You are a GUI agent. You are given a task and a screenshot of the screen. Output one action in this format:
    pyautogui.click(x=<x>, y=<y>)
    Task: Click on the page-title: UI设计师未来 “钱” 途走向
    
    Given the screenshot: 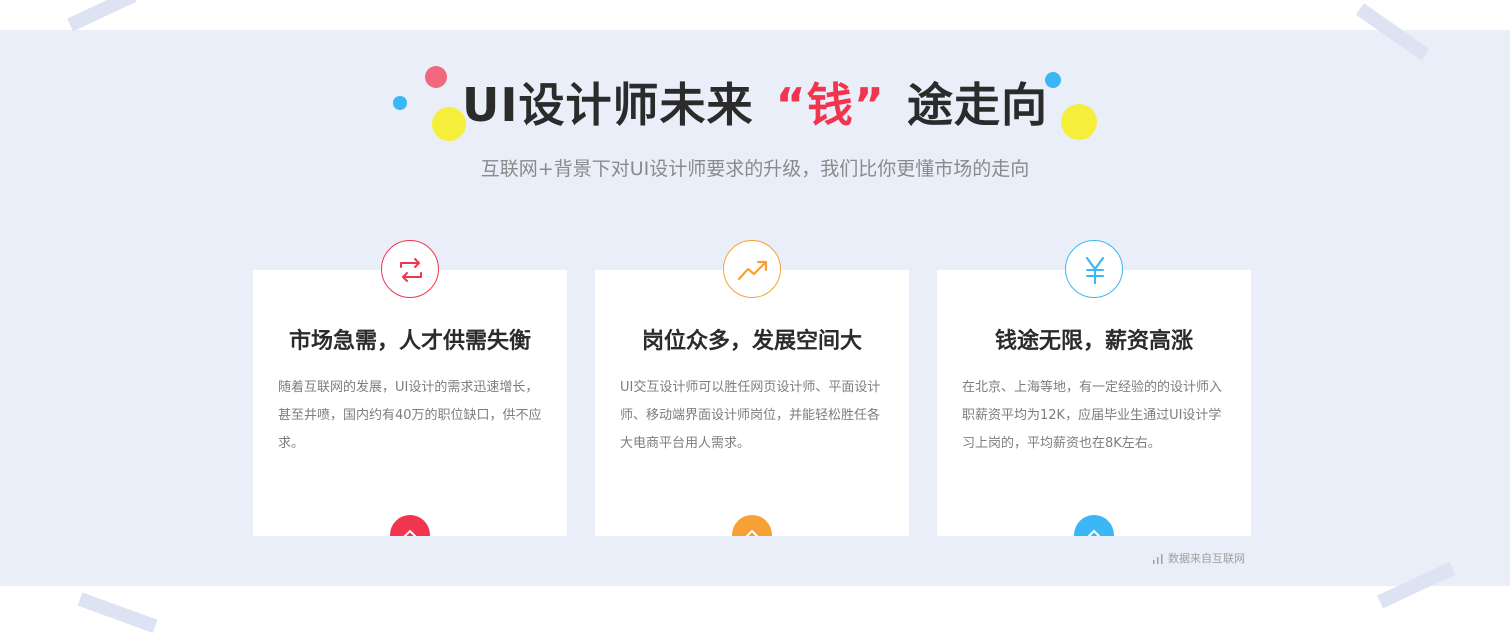 What is the action you would take?
    pyautogui.click(x=755, y=105)
    